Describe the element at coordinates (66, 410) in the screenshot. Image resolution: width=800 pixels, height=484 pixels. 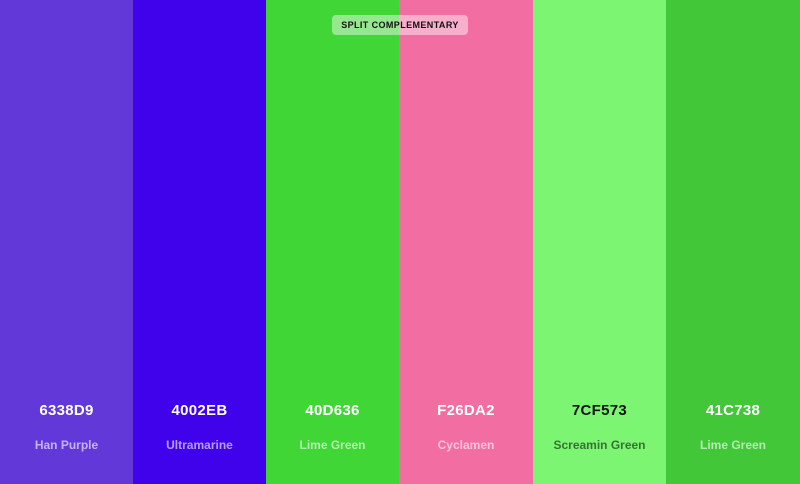
I see `swatch-hex-code: 6338D9` at that location.